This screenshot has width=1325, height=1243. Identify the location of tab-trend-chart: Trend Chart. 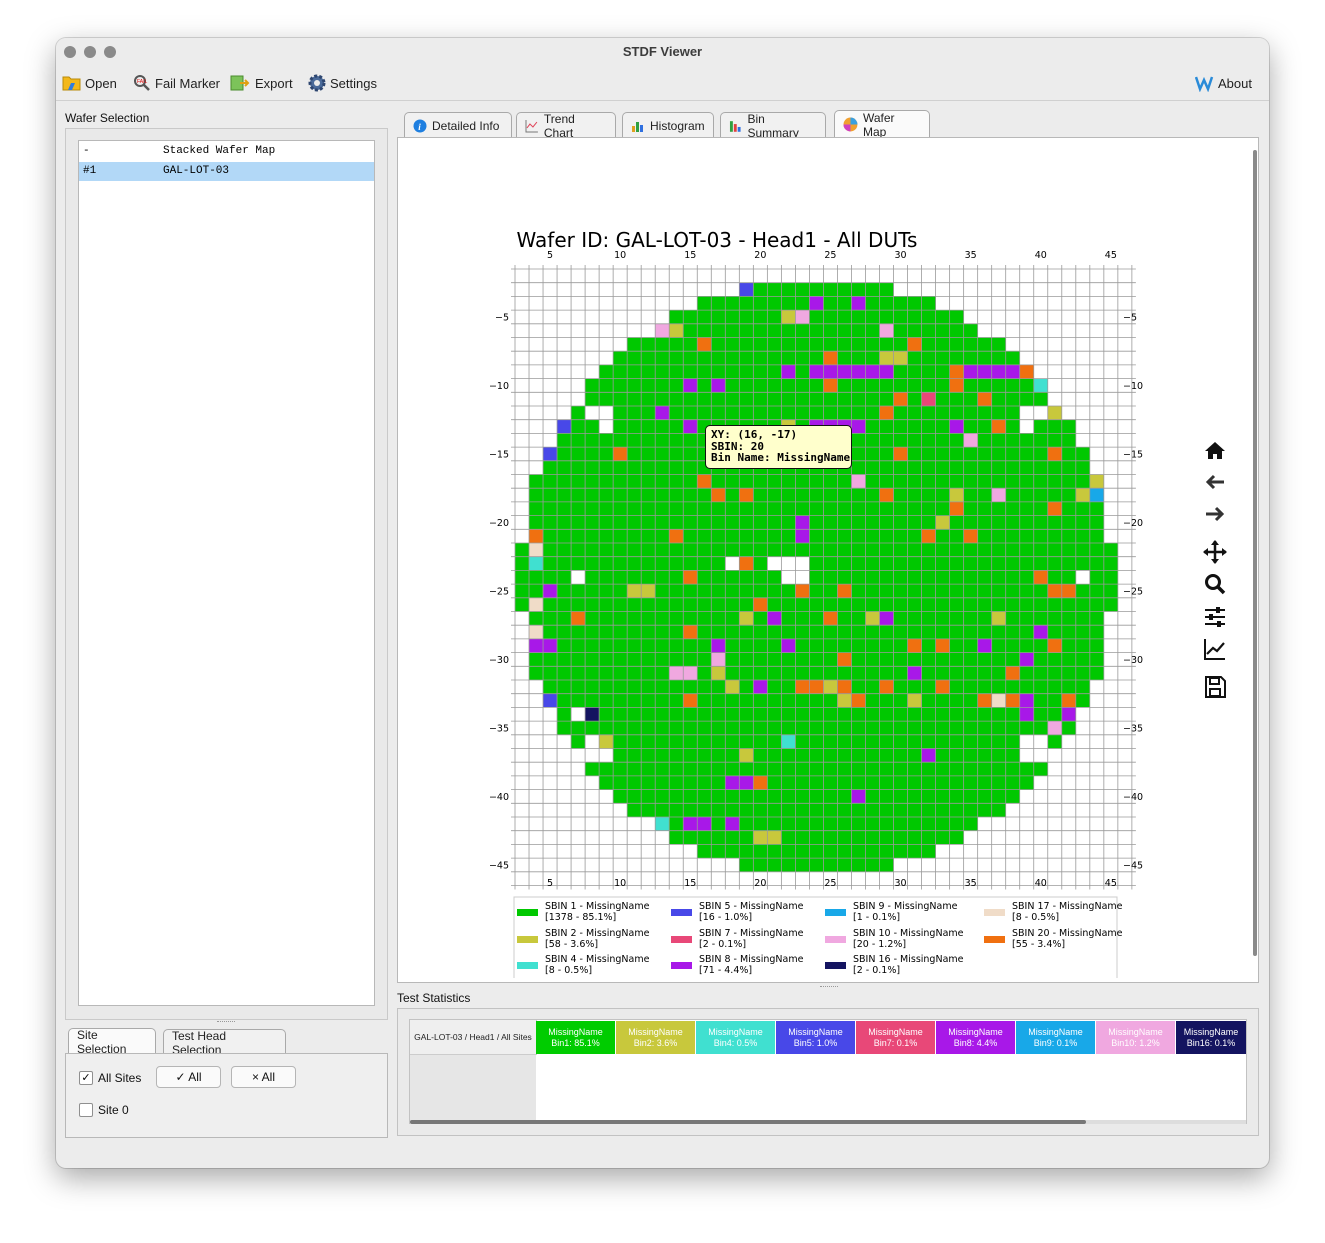
(566, 126).